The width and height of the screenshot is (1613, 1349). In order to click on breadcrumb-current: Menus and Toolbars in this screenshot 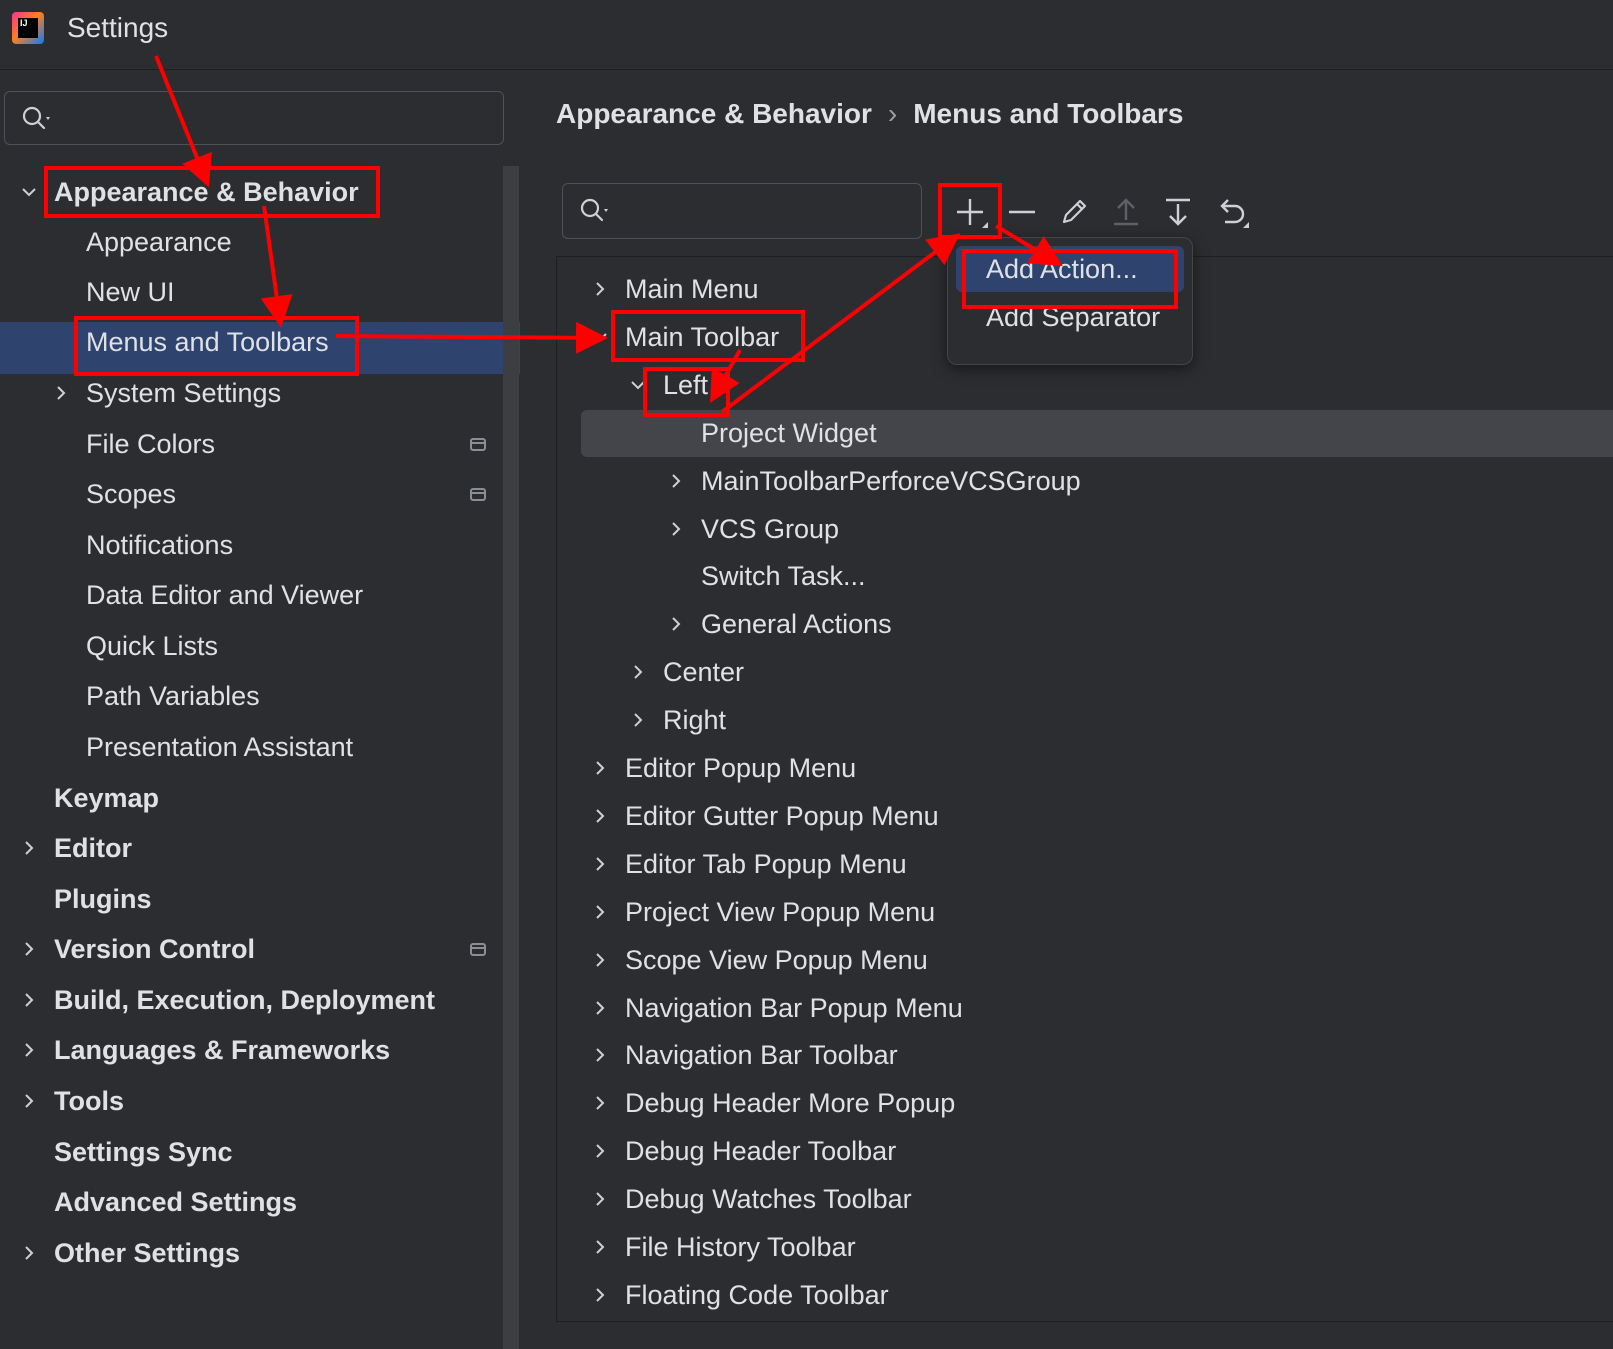, I will do `click(1048, 113)`.